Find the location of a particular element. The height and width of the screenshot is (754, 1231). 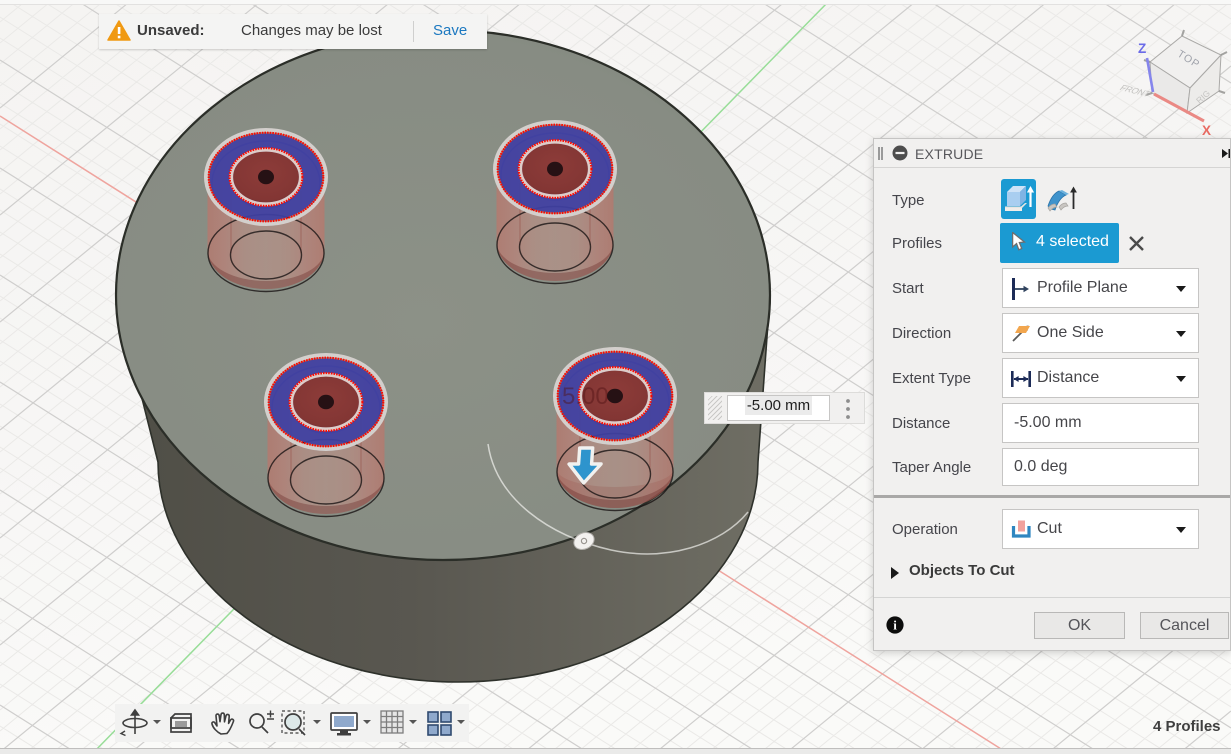

svg-text: Z is located at coordinates (1142, 48).